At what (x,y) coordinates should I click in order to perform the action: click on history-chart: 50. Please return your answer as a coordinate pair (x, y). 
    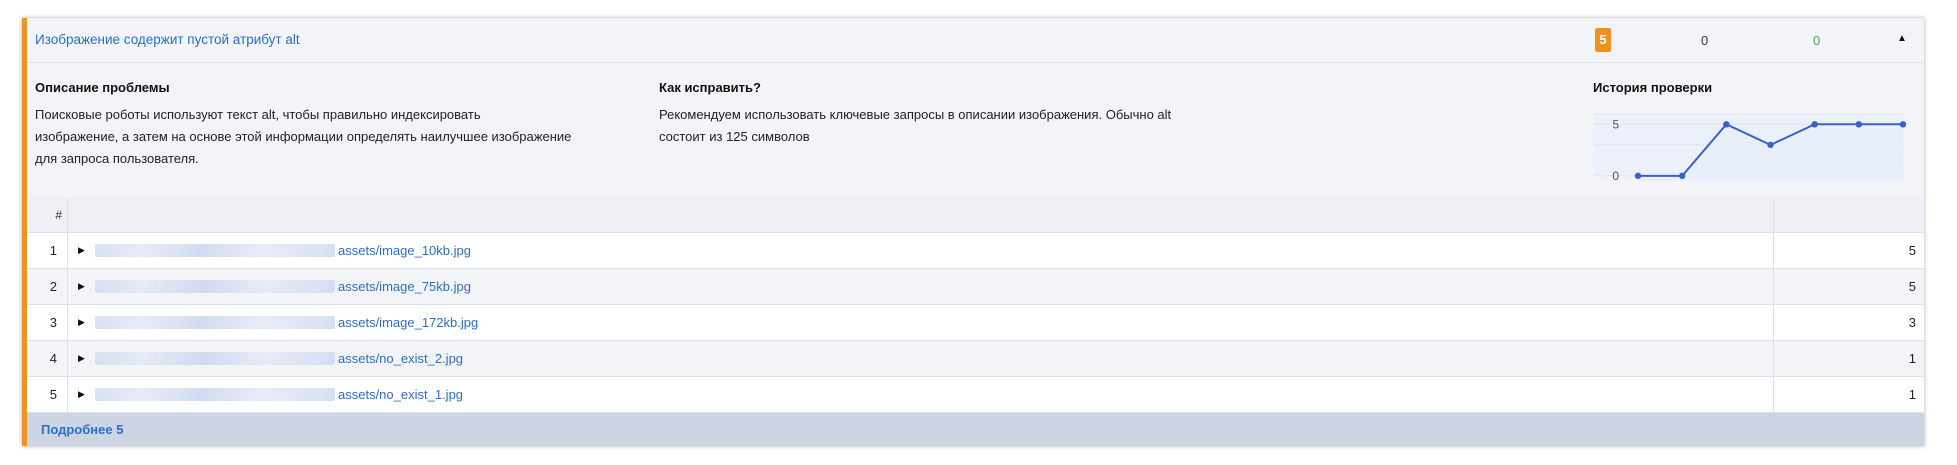
    Looking at the image, I should click on (1750, 148).